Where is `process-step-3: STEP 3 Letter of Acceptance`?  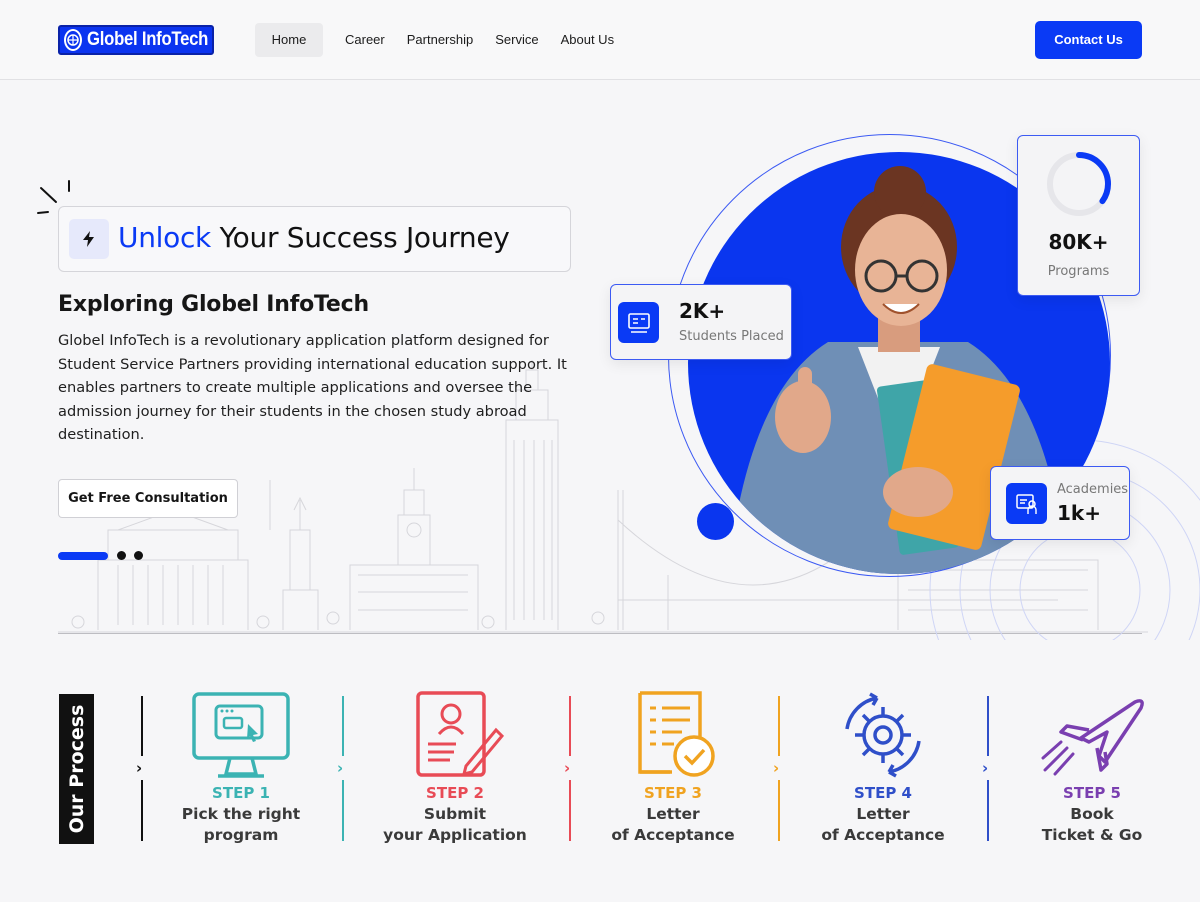 process-step-3: STEP 3 Letter of Acceptance is located at coordinates (673, 767).